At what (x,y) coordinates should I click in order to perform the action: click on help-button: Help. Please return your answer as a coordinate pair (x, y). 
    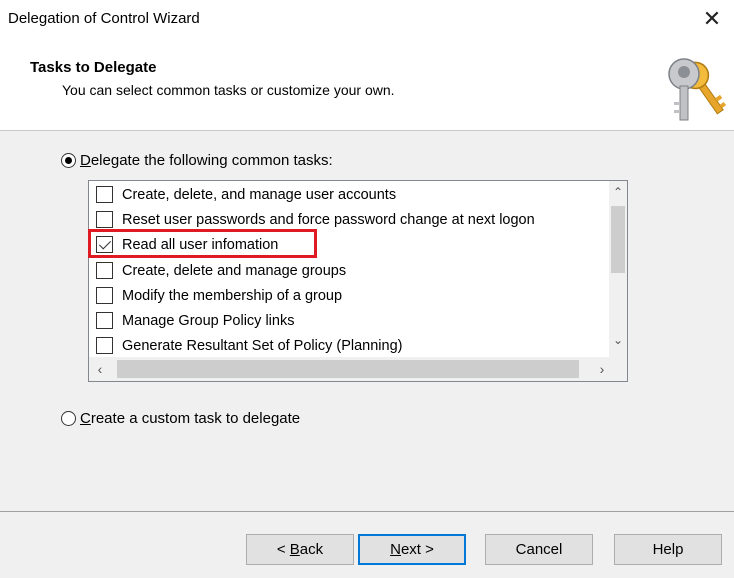
    Looking at the image, I should click on (668, 549).